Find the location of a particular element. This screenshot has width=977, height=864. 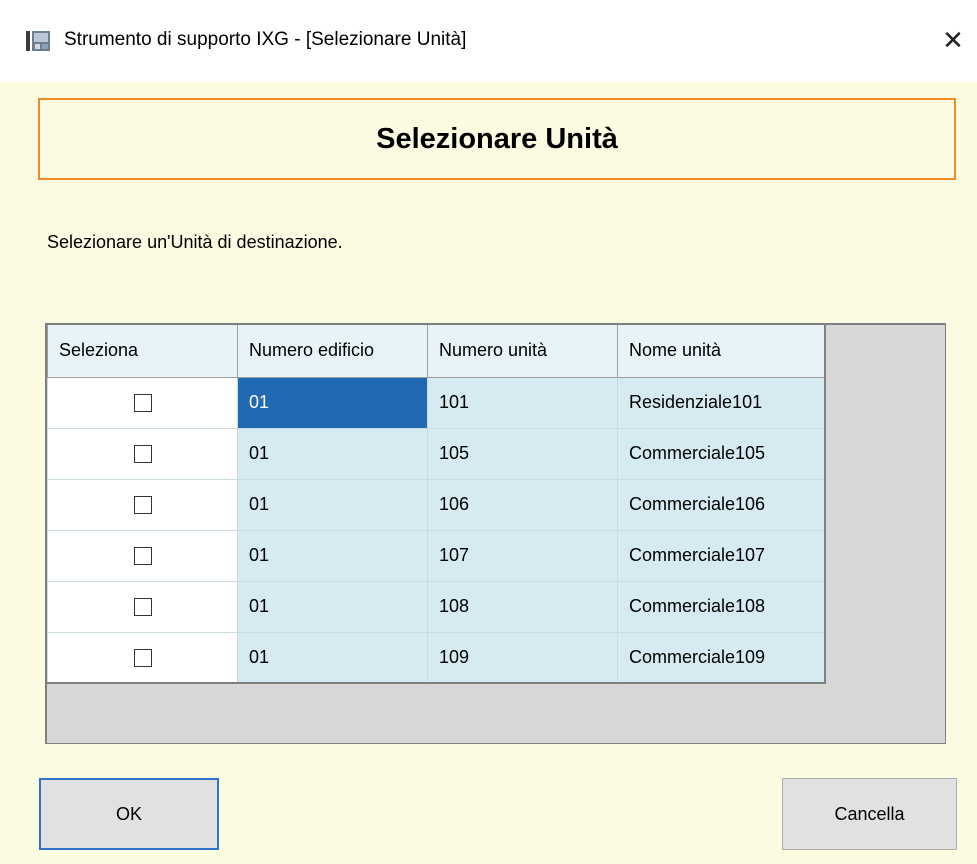

unit-name-cell: Commerciale109 is located at coordinates (721, 657).